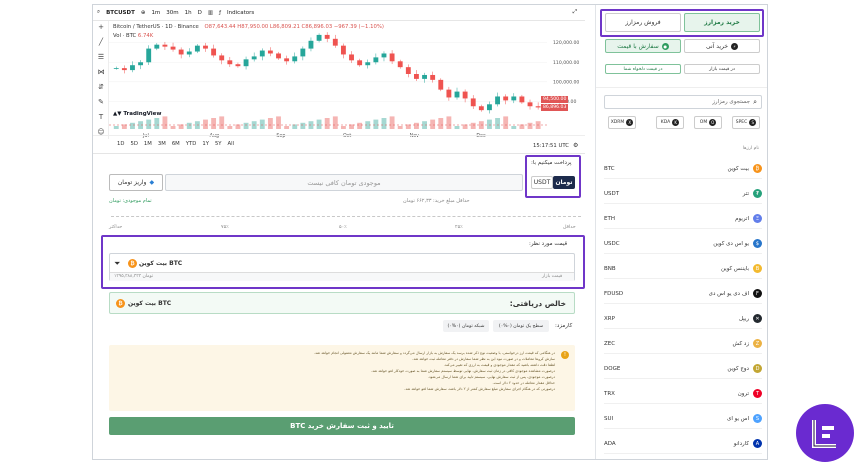 The width and height of the screenshot is (860, 466). What do you see at coordinates (210, 13) in the screenshot?
I see `candles-icon: ▥` at bounding box center [210, 13].